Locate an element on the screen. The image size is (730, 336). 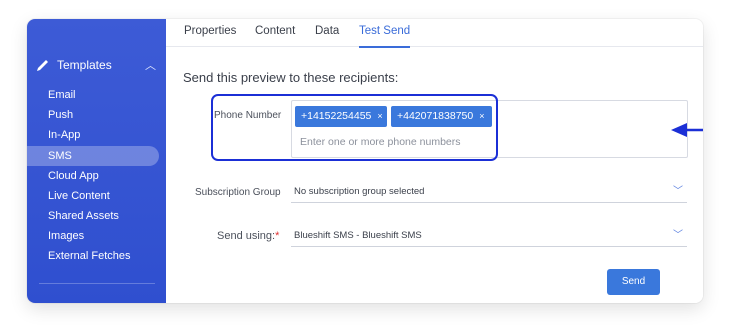
send-using-label: Send using:* is located at coordinates (248, 236).